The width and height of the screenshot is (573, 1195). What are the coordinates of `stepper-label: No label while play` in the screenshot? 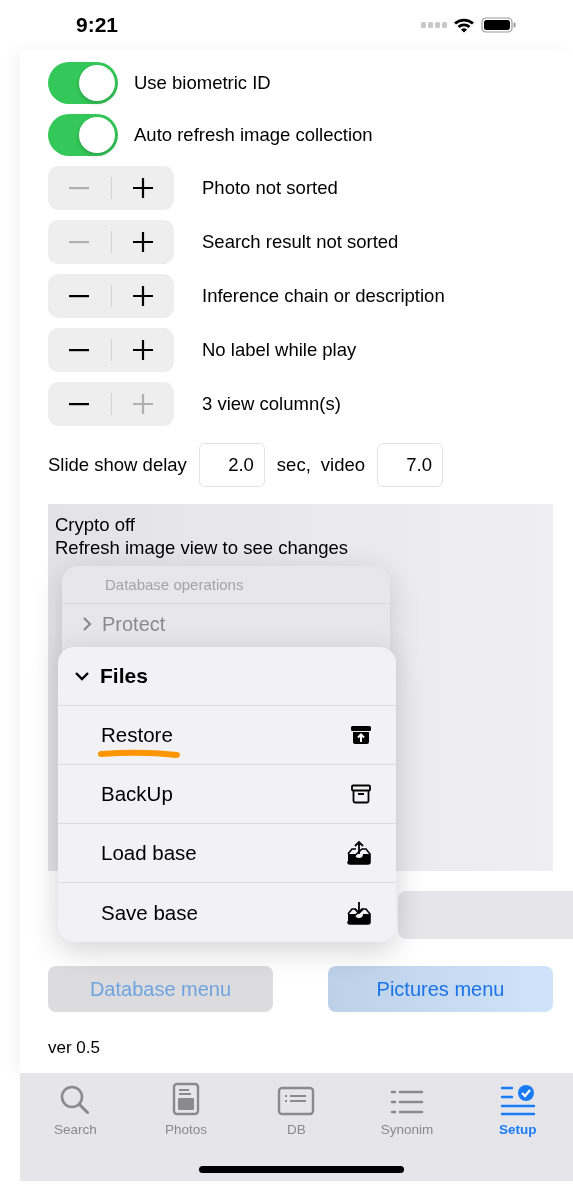 It's located at (279, 350).